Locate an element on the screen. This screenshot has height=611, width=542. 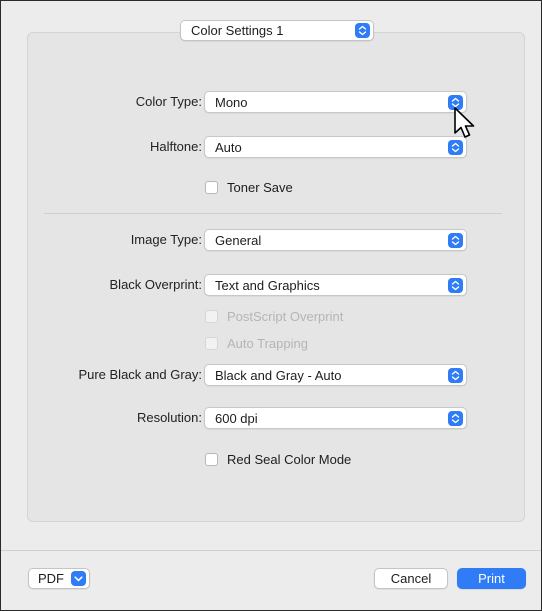
pure-black-gray-label: Pure Black and Gray: is located at coordinates (140, 374).